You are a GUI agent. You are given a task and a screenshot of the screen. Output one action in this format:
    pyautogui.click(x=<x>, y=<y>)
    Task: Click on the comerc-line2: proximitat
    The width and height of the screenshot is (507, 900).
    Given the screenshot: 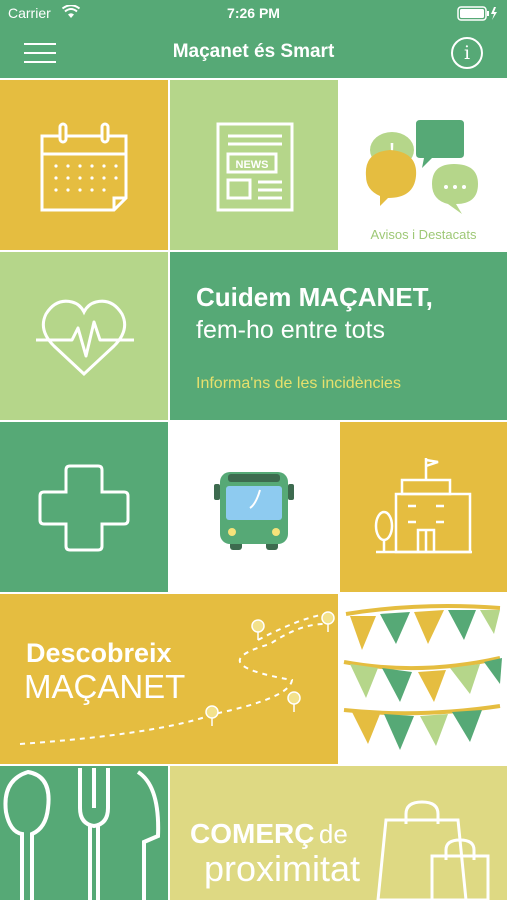 What is the action you would take?
    pyautogui.click(x=282, y=868)
    